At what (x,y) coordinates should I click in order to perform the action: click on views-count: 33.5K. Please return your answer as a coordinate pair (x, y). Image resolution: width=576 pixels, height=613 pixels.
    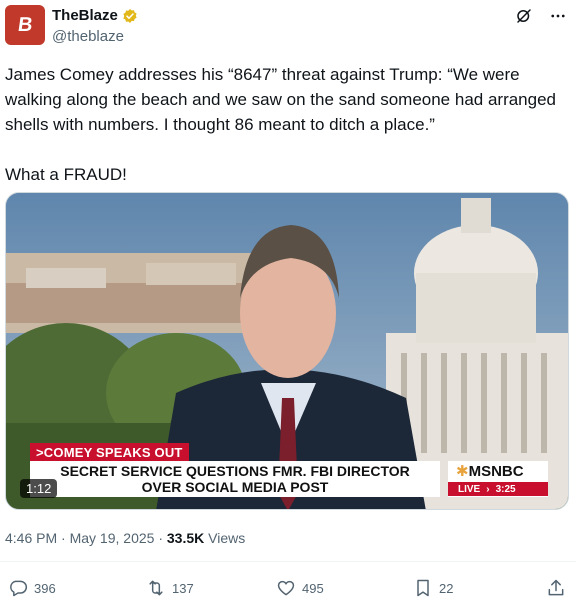
    Looking at the image, I should click on (185, 538).